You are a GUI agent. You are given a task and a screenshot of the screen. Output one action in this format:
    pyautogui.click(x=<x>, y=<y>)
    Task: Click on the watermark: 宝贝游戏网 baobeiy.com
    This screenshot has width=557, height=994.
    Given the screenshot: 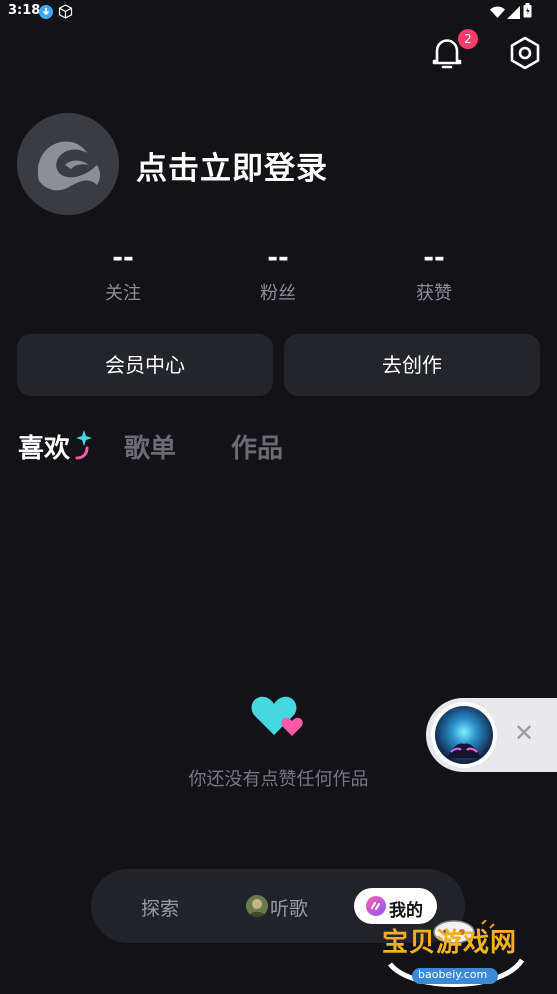 What is the action you would take?
    pyautogui.click(x=462, y=954)
    